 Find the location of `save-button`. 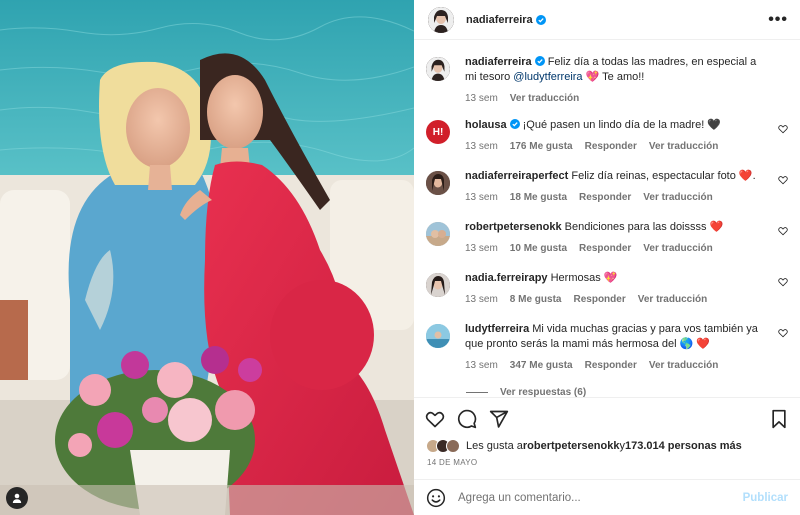

save-button is located at coordinates (779, 419).